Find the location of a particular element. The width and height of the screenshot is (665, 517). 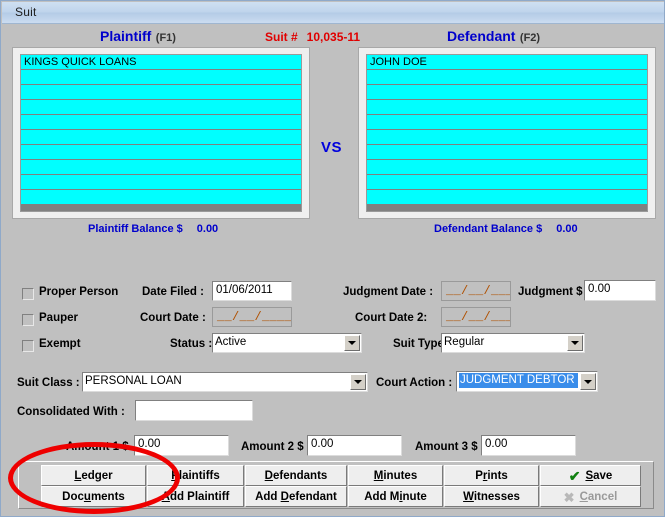

plaintiffs-button-rest: laintiffs is located at coordinates (199, 476).